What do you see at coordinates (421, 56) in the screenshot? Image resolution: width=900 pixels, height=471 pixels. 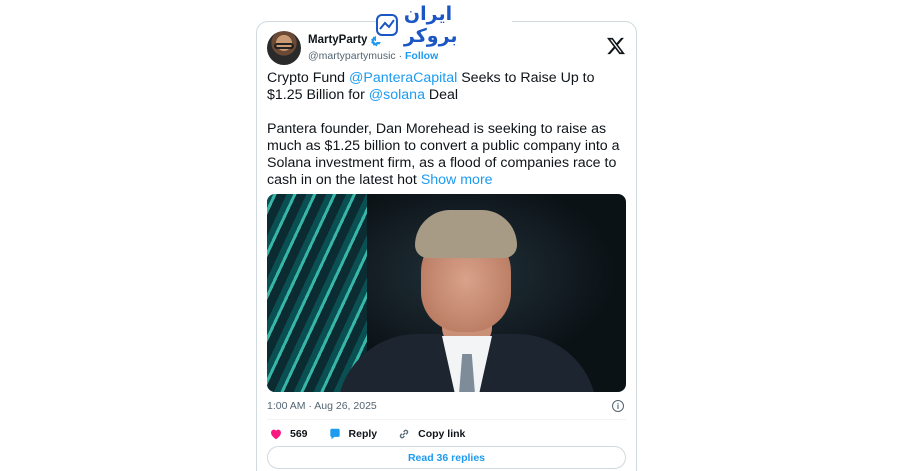 I see `follow-button: Follow` at bounding box center [421, 56].